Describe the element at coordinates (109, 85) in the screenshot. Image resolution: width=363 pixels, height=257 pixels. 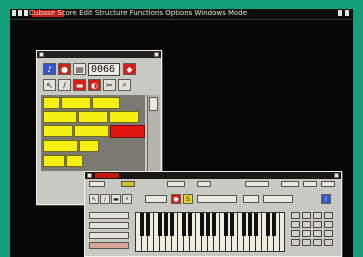
I see `scissors-icon: ✂` at that location.